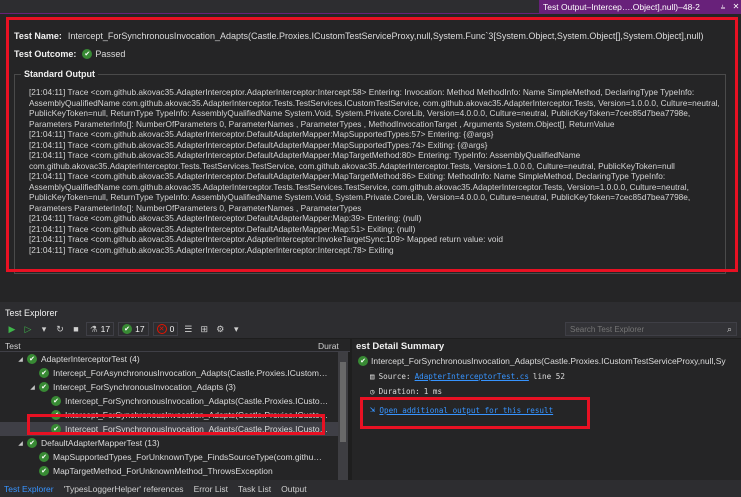 This screenshot has width=741, height=497. Describe the element at coordinates (373, 410) in the screenshot. I see `open-output-icon: ⇲` at that location.